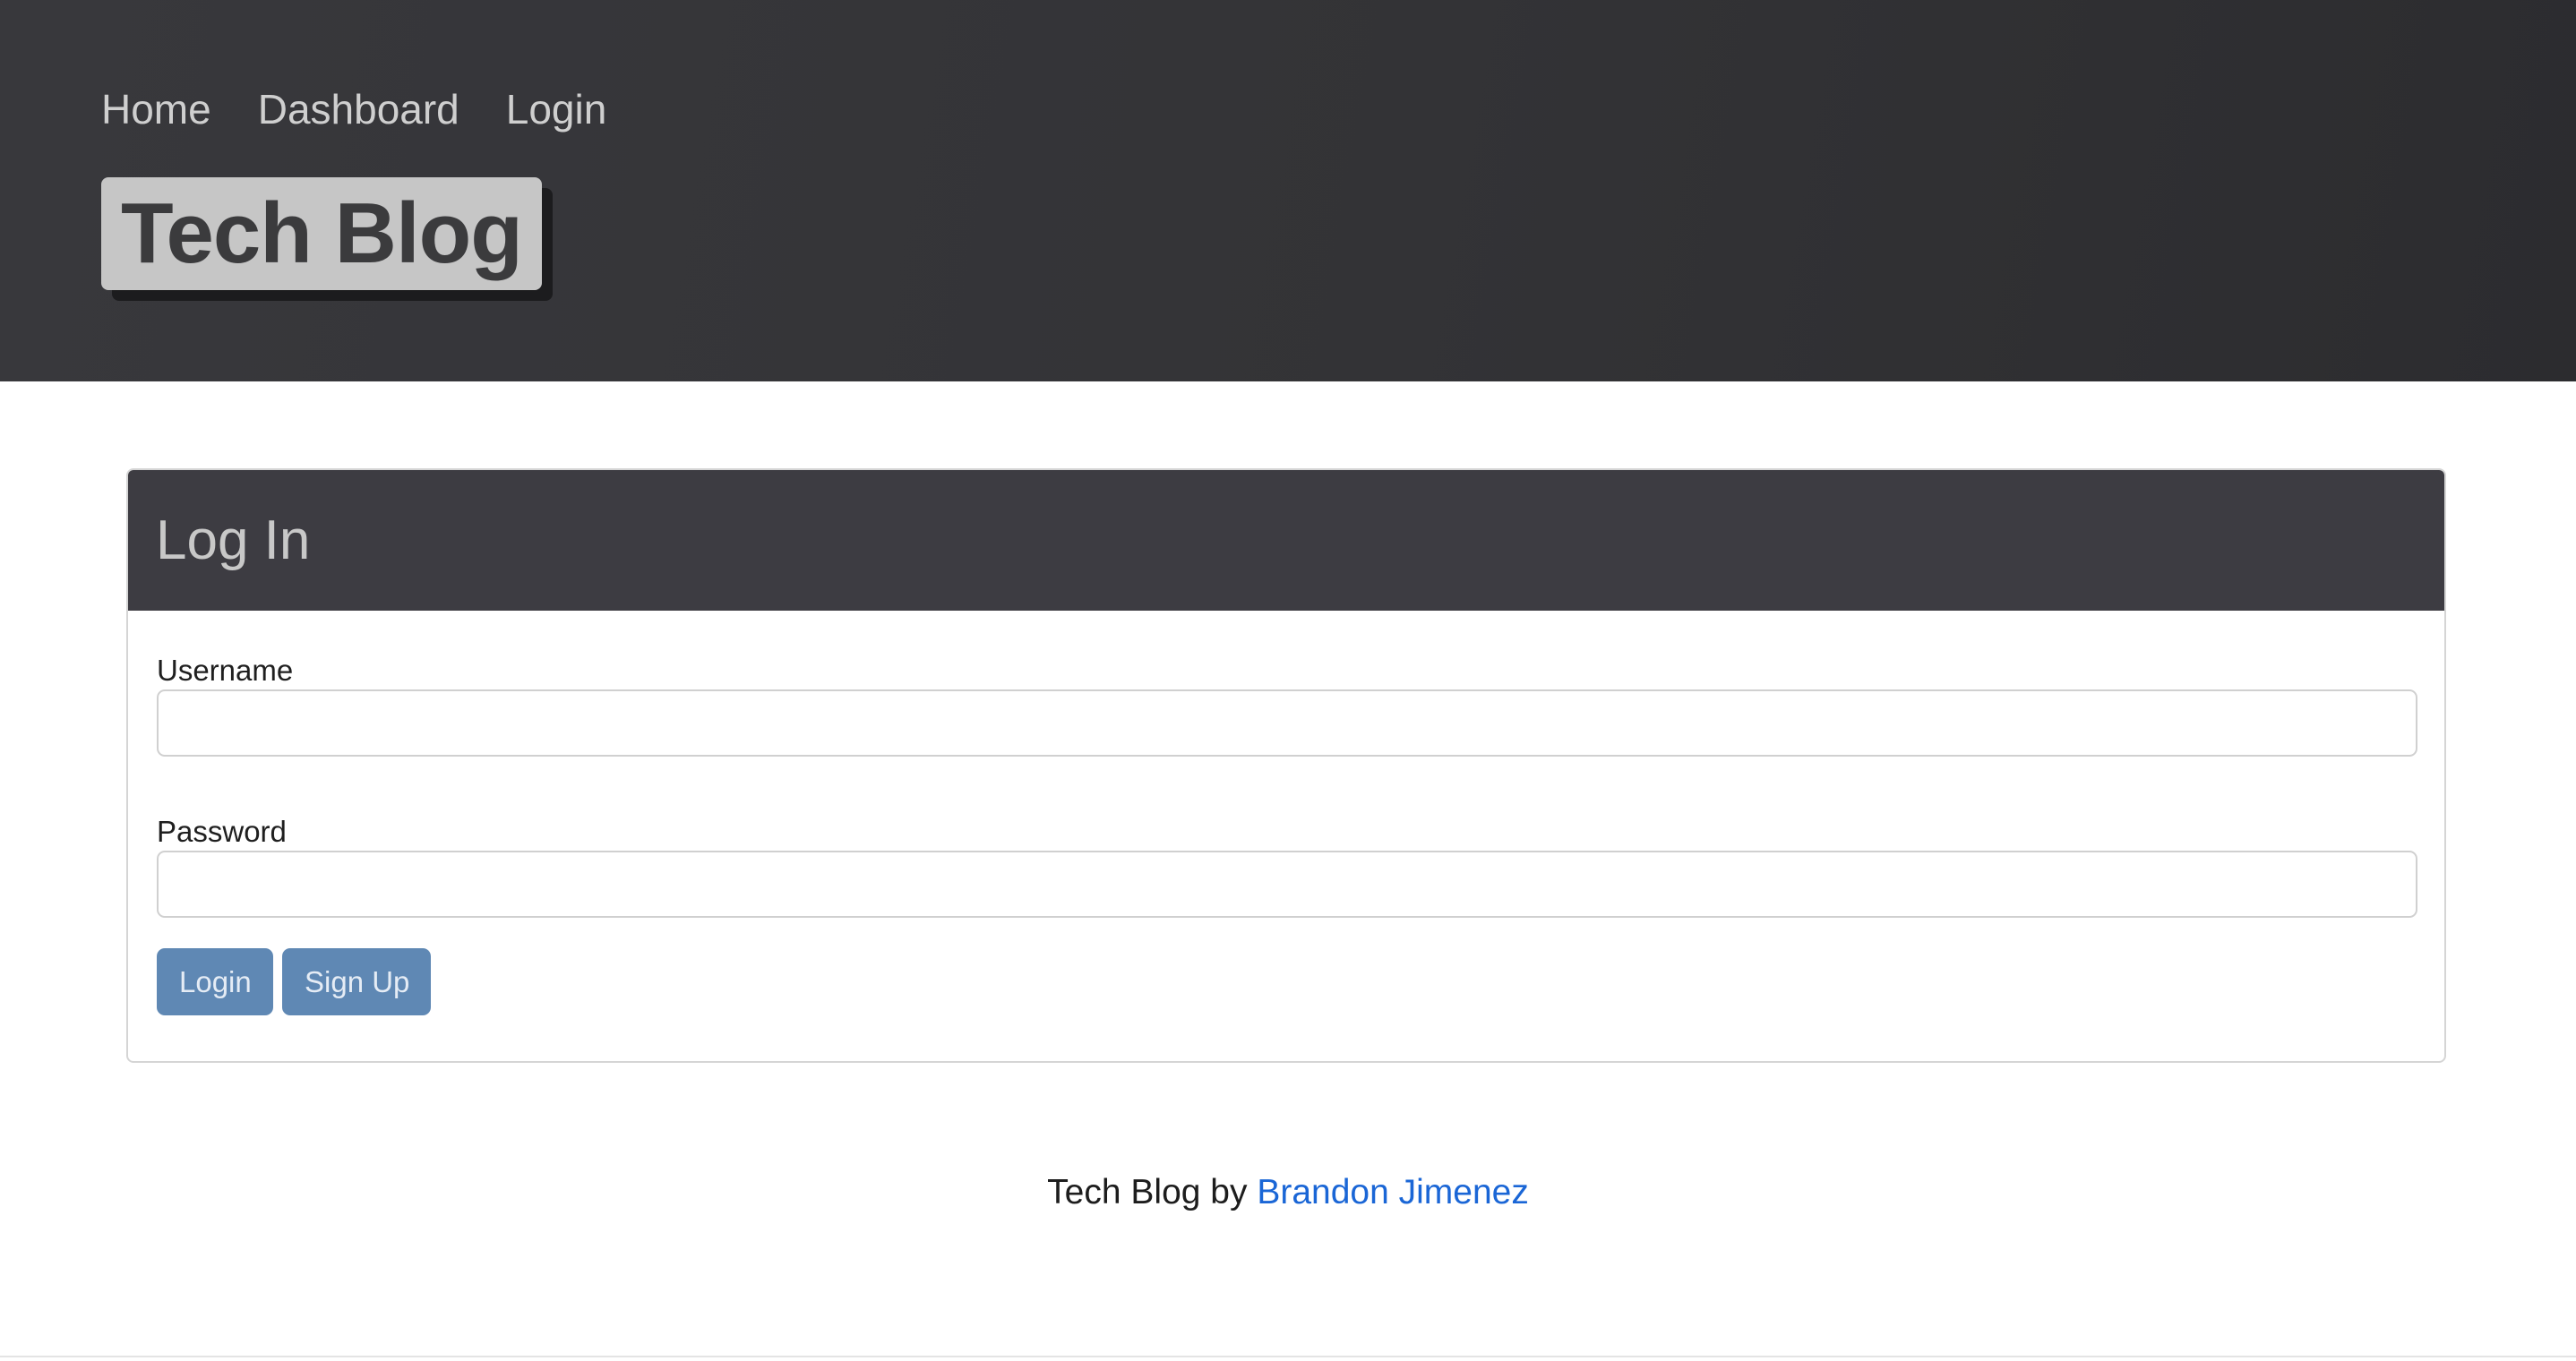 Image resolution: width=2576 pixels, height=1361 pixels. Describe the element at coordinates (321, 233) in the screenshot. I see `site-title: Tech Blog` at that location.